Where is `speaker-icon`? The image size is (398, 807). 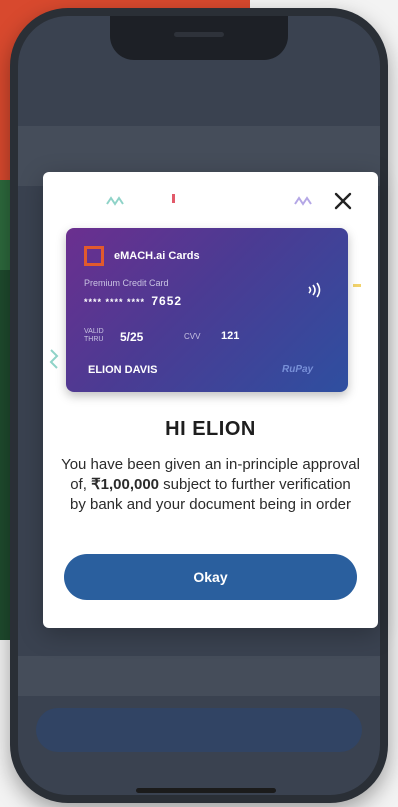
speaker-icon is located at coordinates (199, 34).